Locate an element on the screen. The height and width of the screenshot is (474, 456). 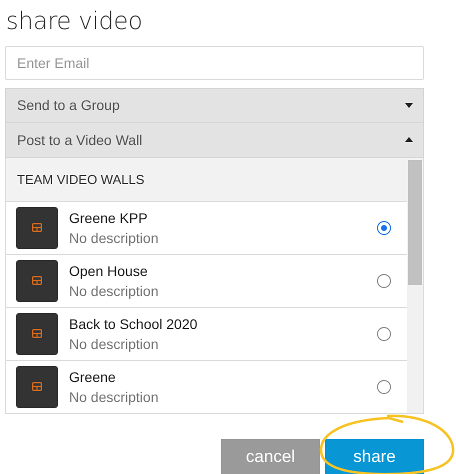
item-name: Open House is located at coordinates (109, 270).